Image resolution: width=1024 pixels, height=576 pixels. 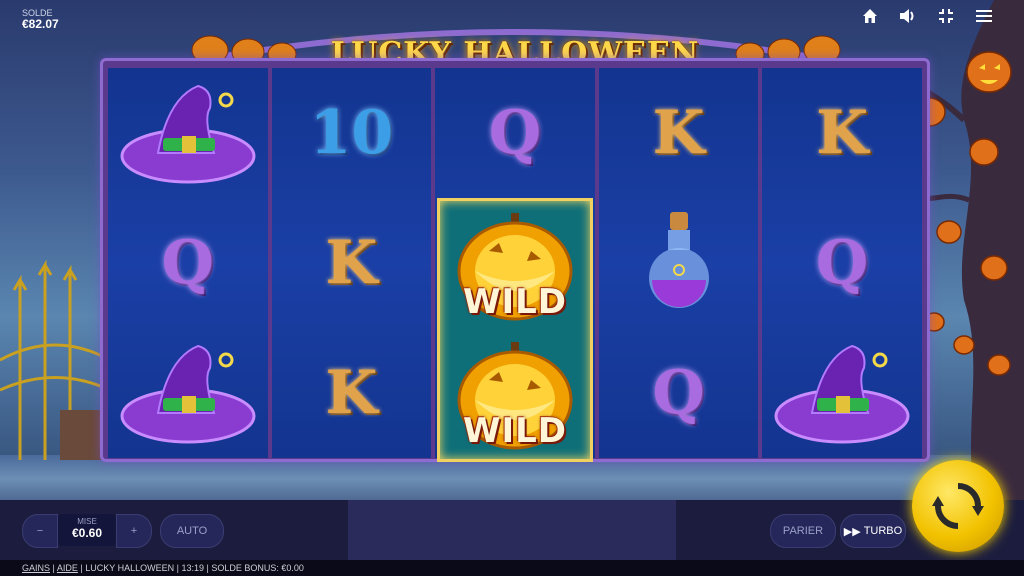 I want to click on auto-button: AUTO, so click(x=192, y=531).